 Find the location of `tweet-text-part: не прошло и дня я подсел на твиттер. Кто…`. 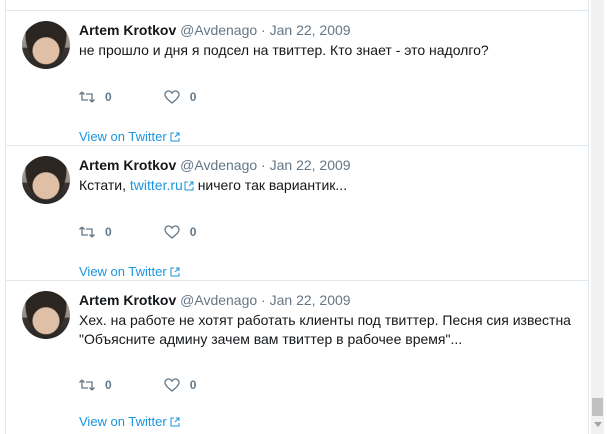

tweet-text-part: не прошло и дня я подсел на твиттер. Кто… is located at coordinates (284, 50).